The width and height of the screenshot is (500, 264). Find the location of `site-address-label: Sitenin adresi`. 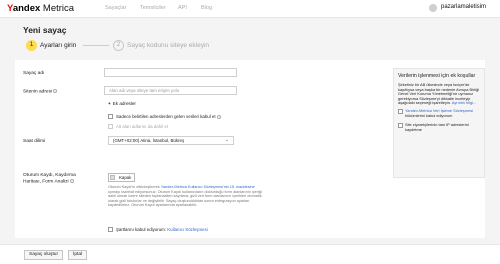

site-address-label: Sitenin adresi is located at coordinates (40, 91).